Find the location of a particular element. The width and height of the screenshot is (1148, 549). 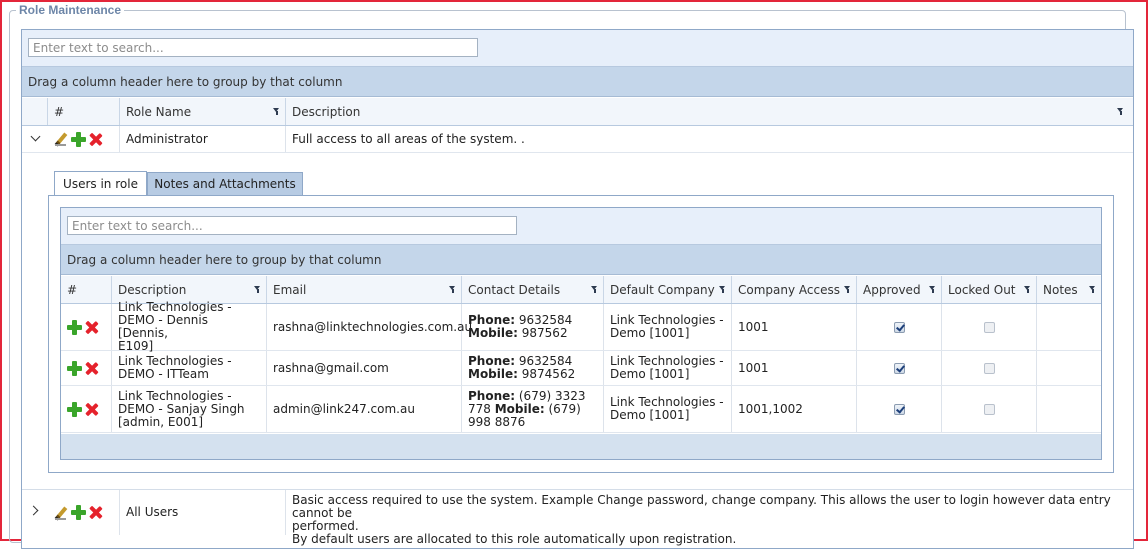

locked-out-header: Locked Out is located at coordinates (989, 289).